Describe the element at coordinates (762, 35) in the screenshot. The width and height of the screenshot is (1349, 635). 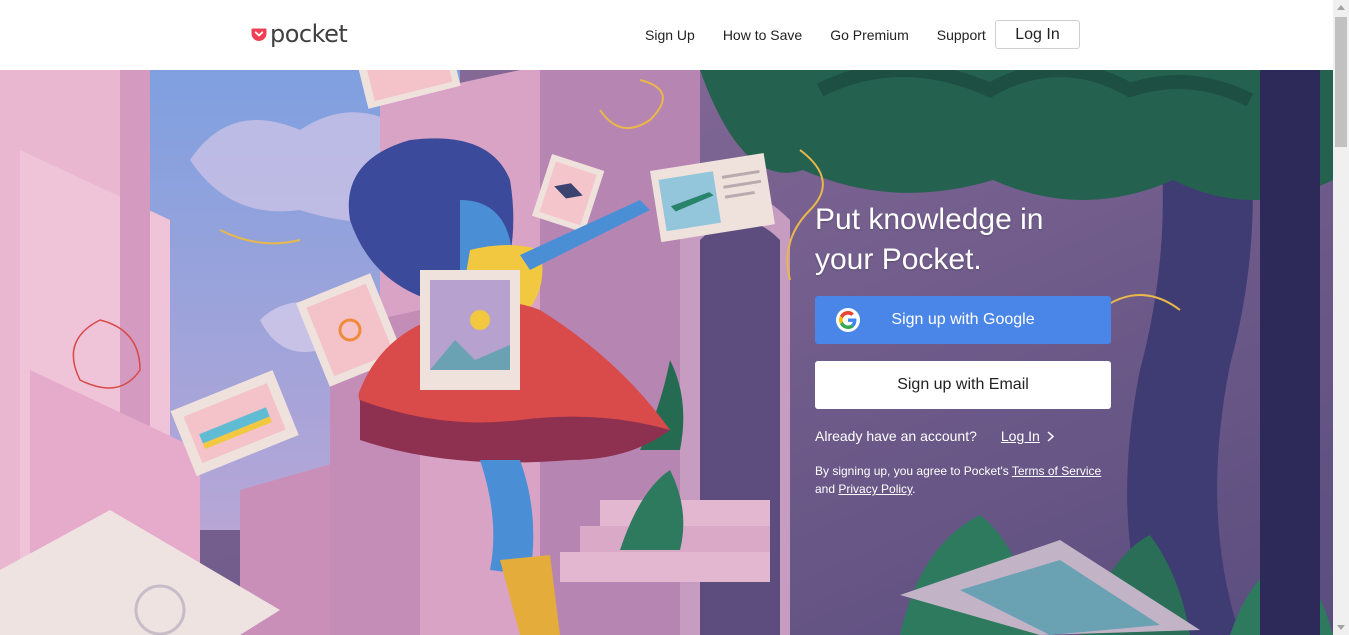
I see `nav-how-to-save: How to Save` at that location.